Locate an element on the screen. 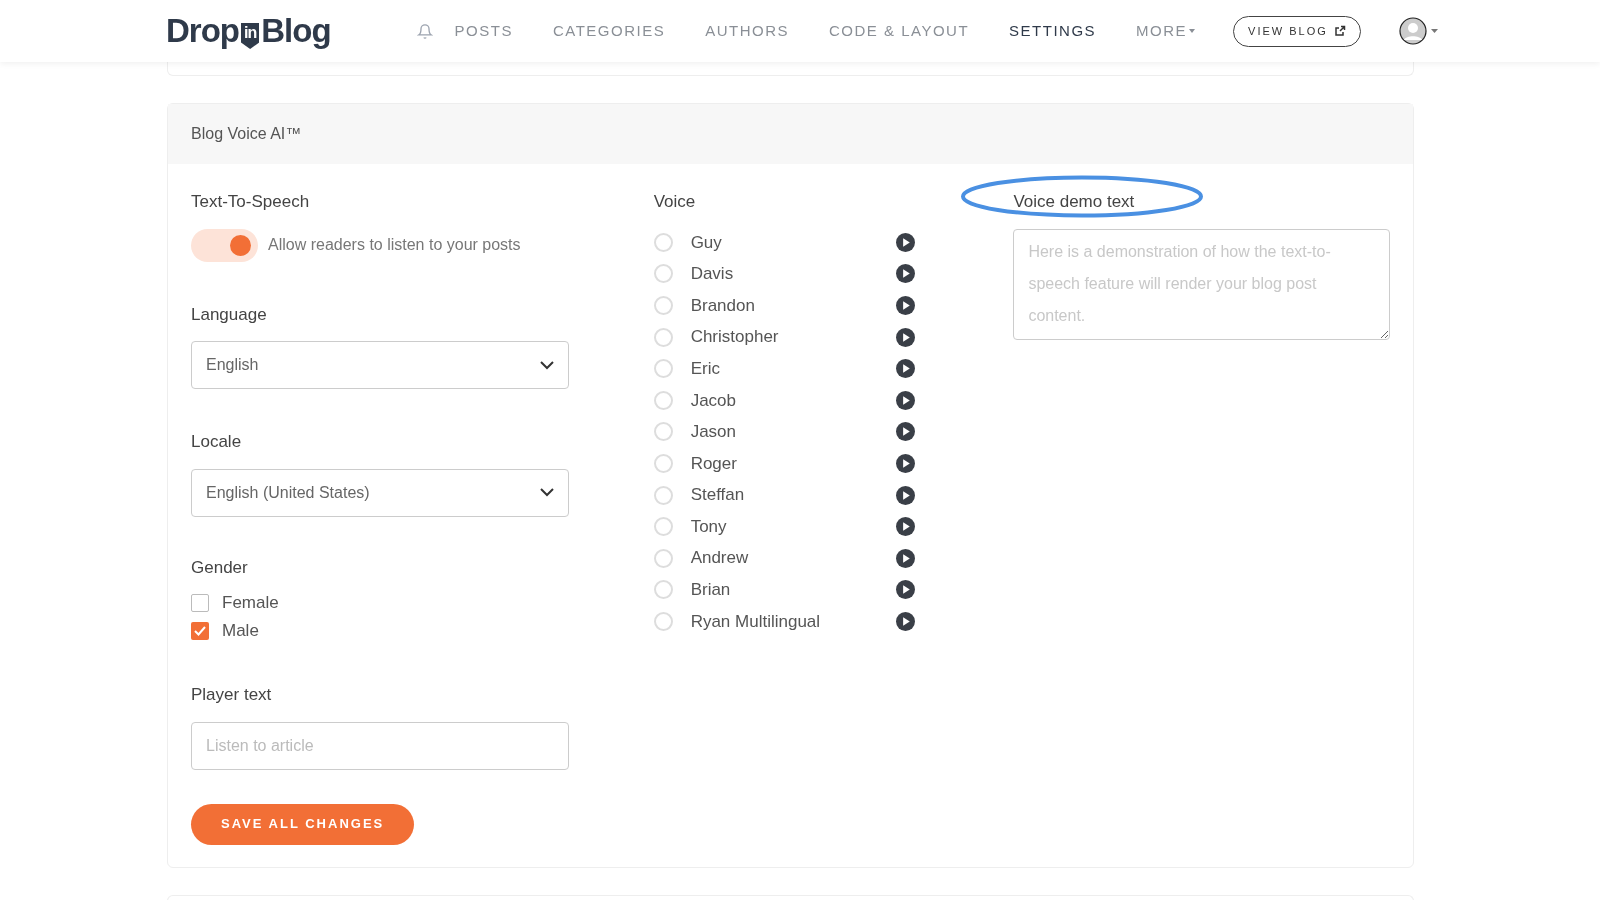  voice-option-label: Brian is located at coordinates (711, 590).